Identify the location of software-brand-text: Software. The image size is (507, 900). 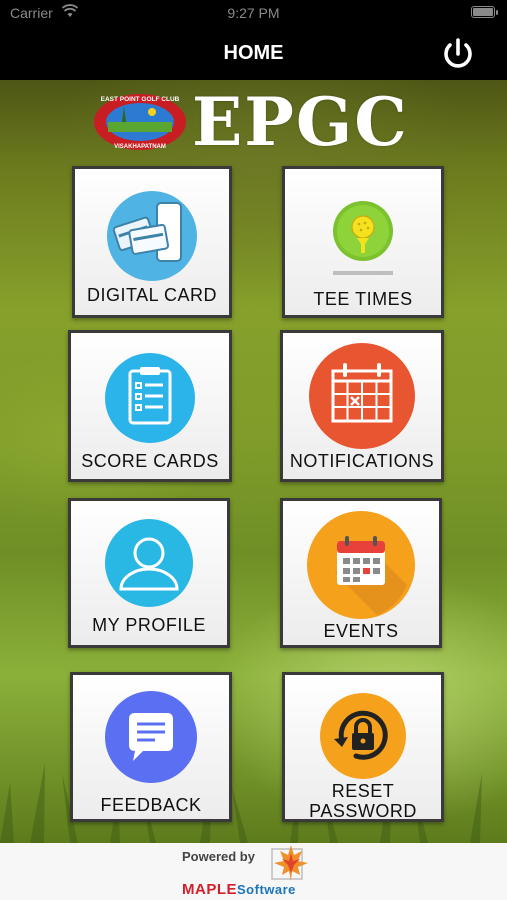
(266, 889).